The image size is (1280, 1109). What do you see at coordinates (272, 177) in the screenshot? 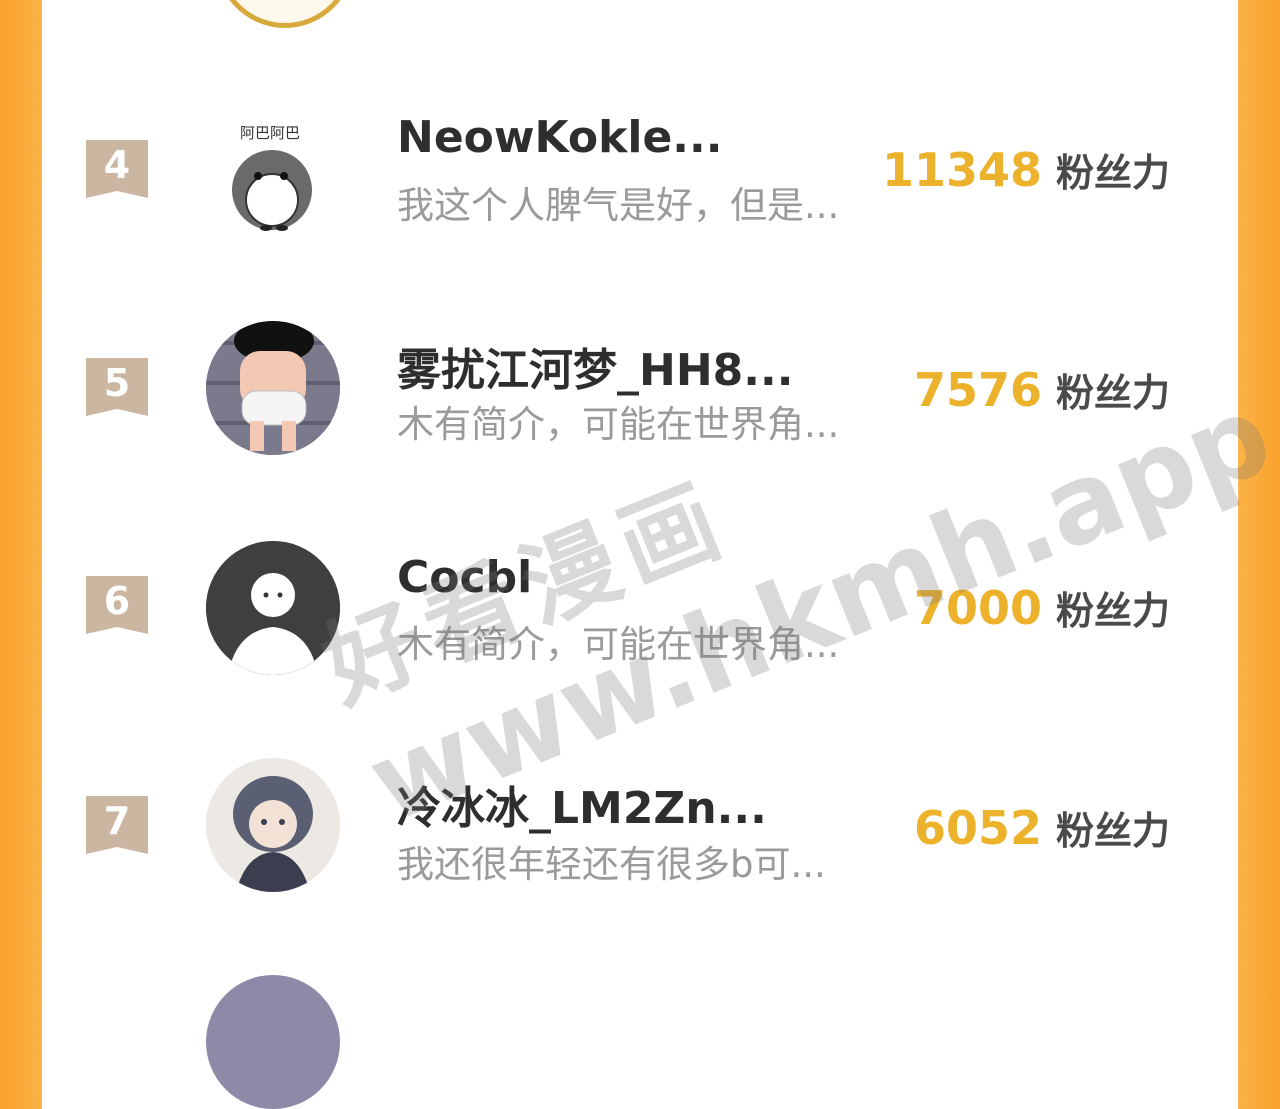
I see `penguin-avatar-icon: 阿巴阿巴` at bounding box center [272, 177].